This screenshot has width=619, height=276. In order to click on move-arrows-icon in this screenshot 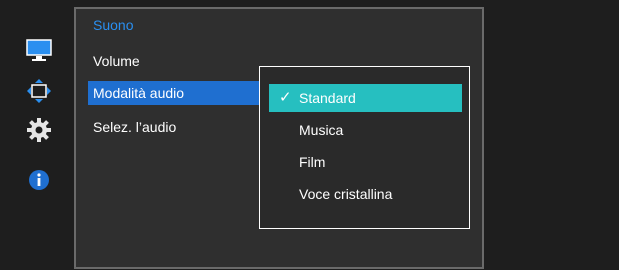, I will do `click(39, 91)`.